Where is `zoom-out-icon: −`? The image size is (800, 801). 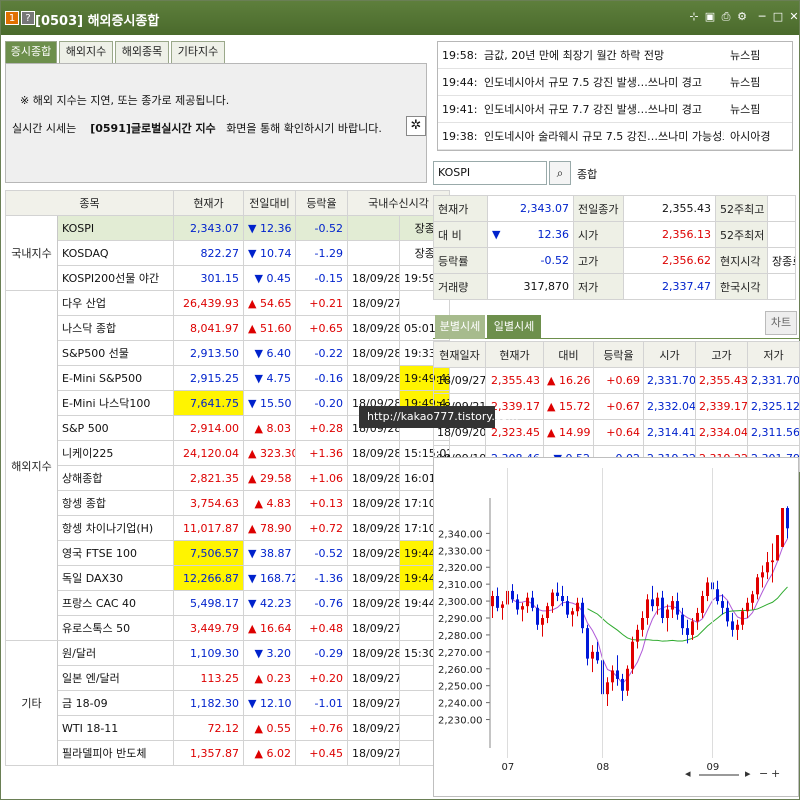 zoom-out-icon: − is located at coordinates (763, 773).